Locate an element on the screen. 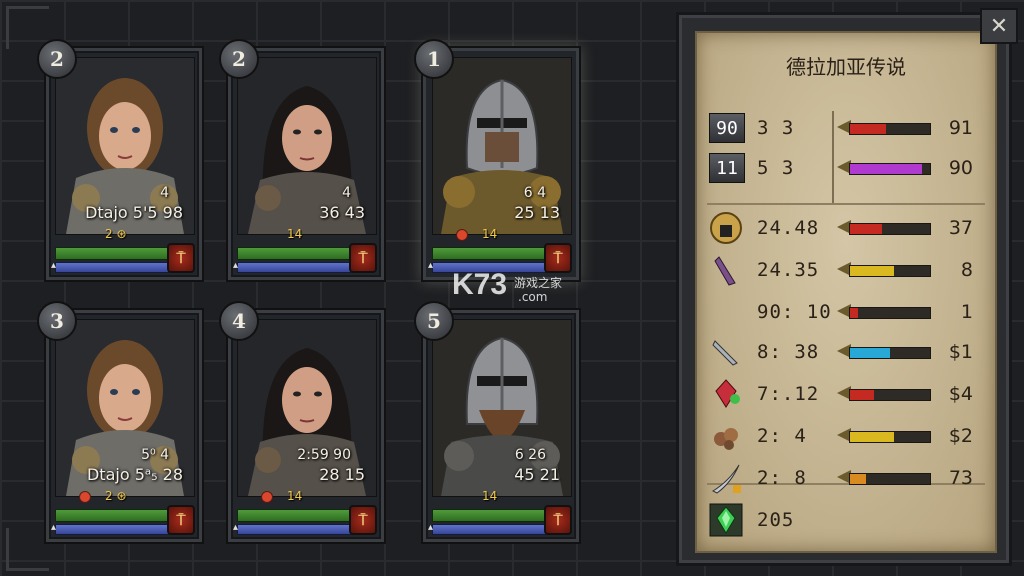  hero-card: 2 4 Dtajo 5'5 98 2 ⊛ ▴ ⍑ is located at coordinates (119, 159).